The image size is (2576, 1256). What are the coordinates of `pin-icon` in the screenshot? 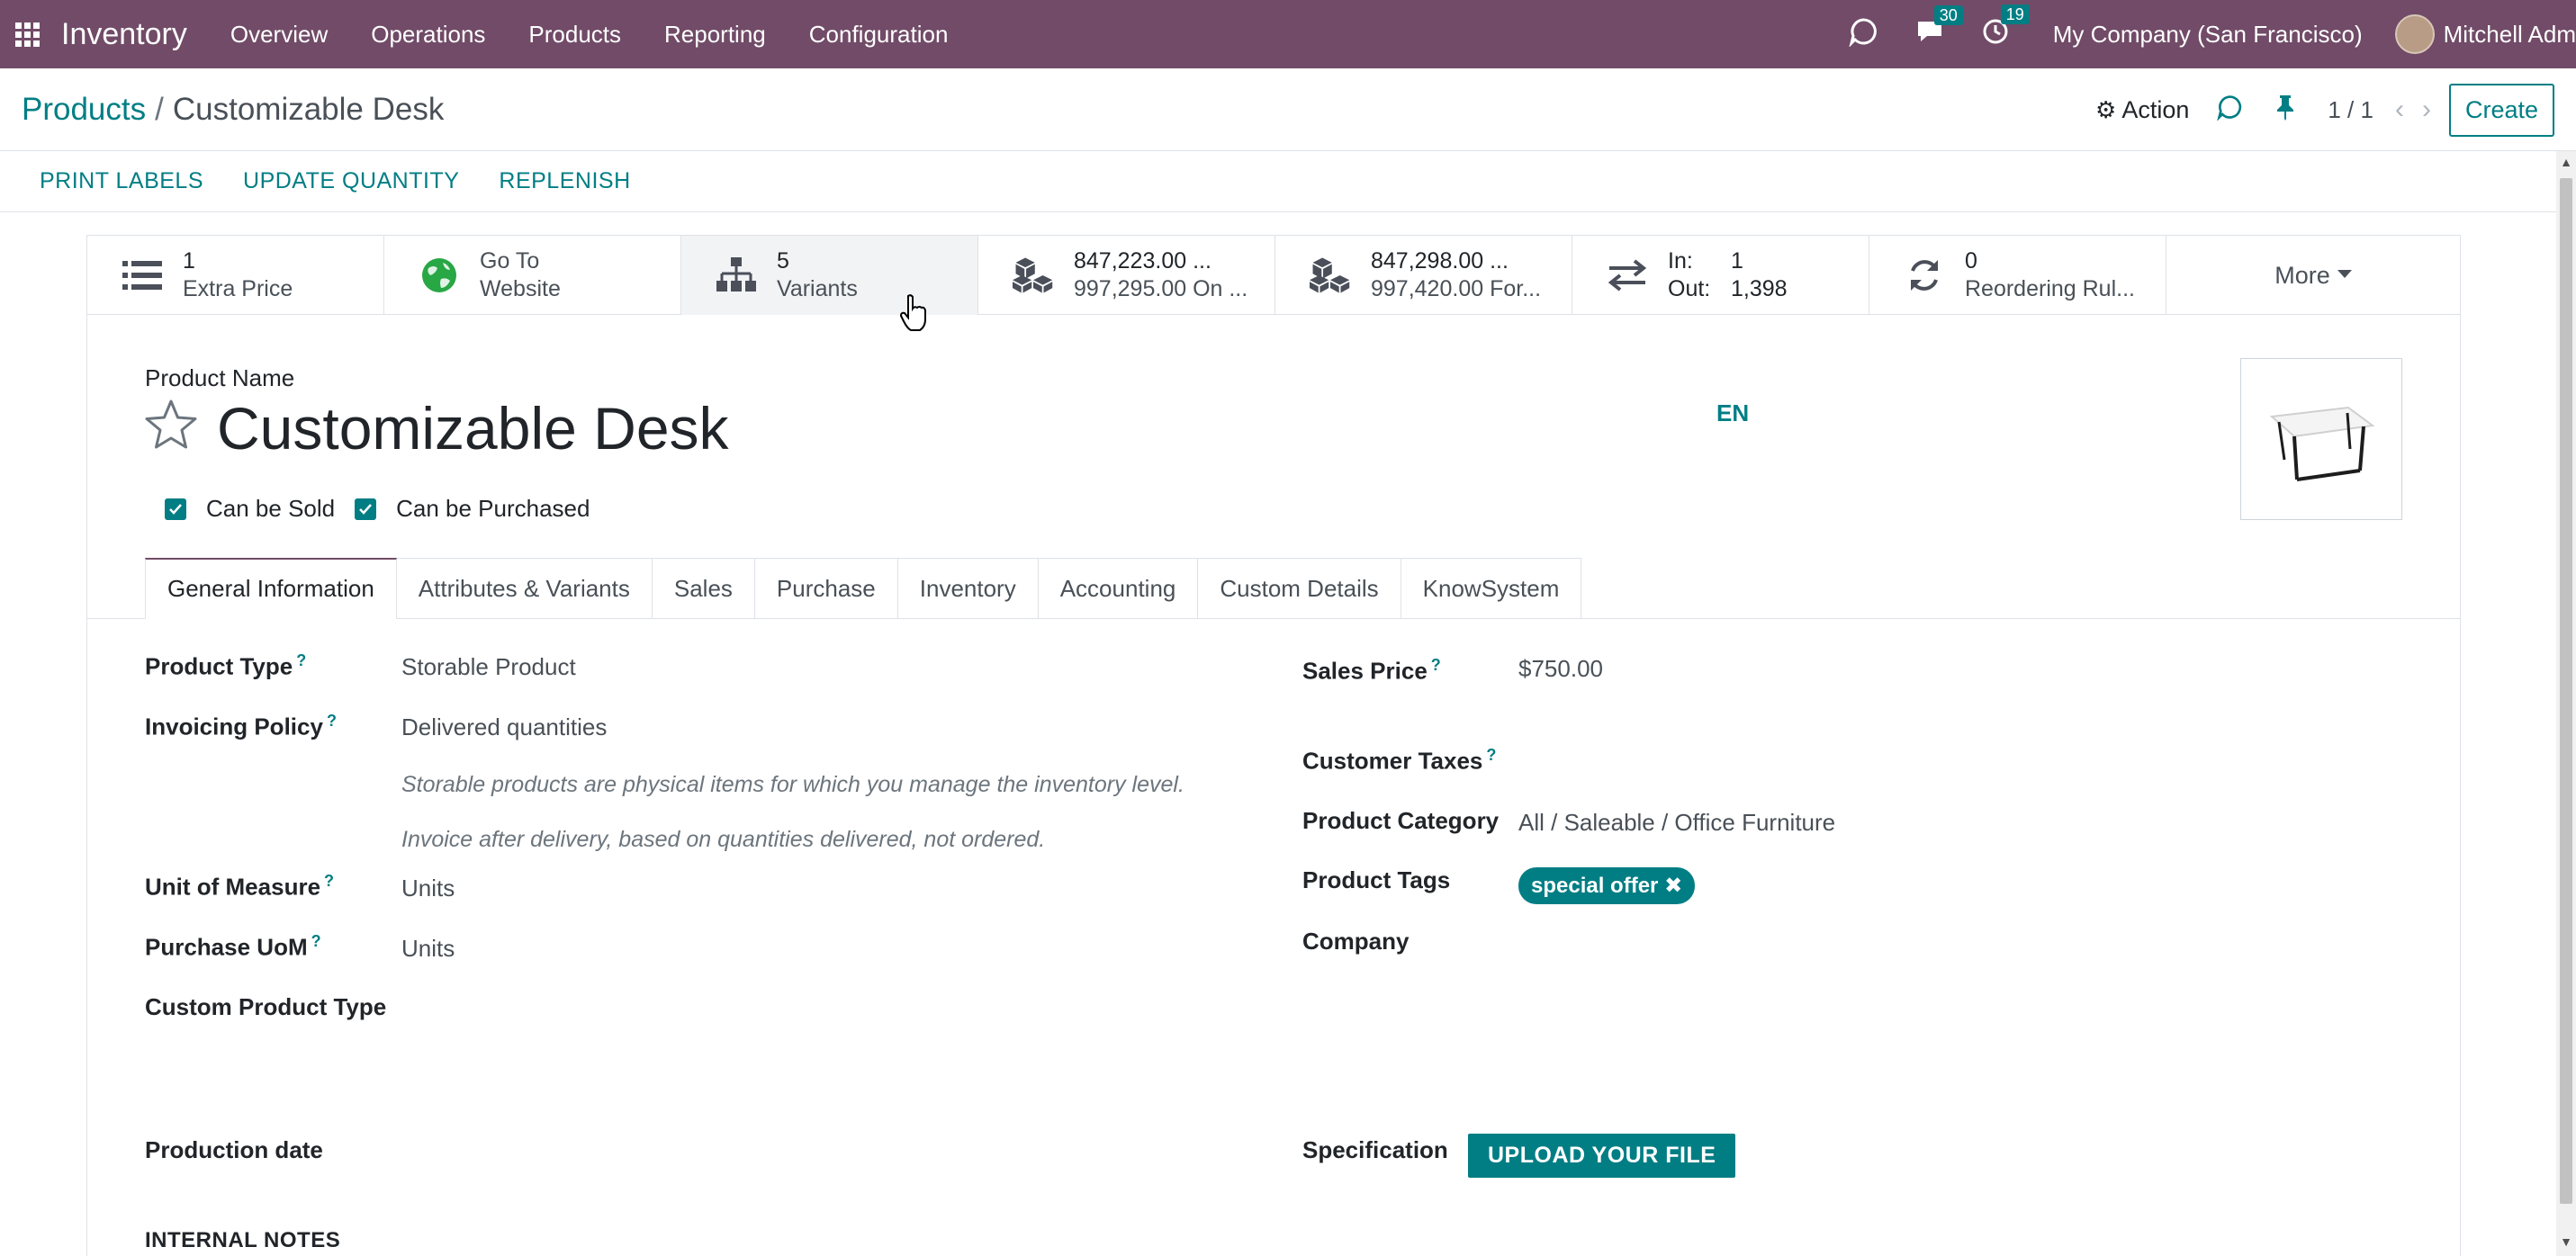 It's located at (2285, 110).